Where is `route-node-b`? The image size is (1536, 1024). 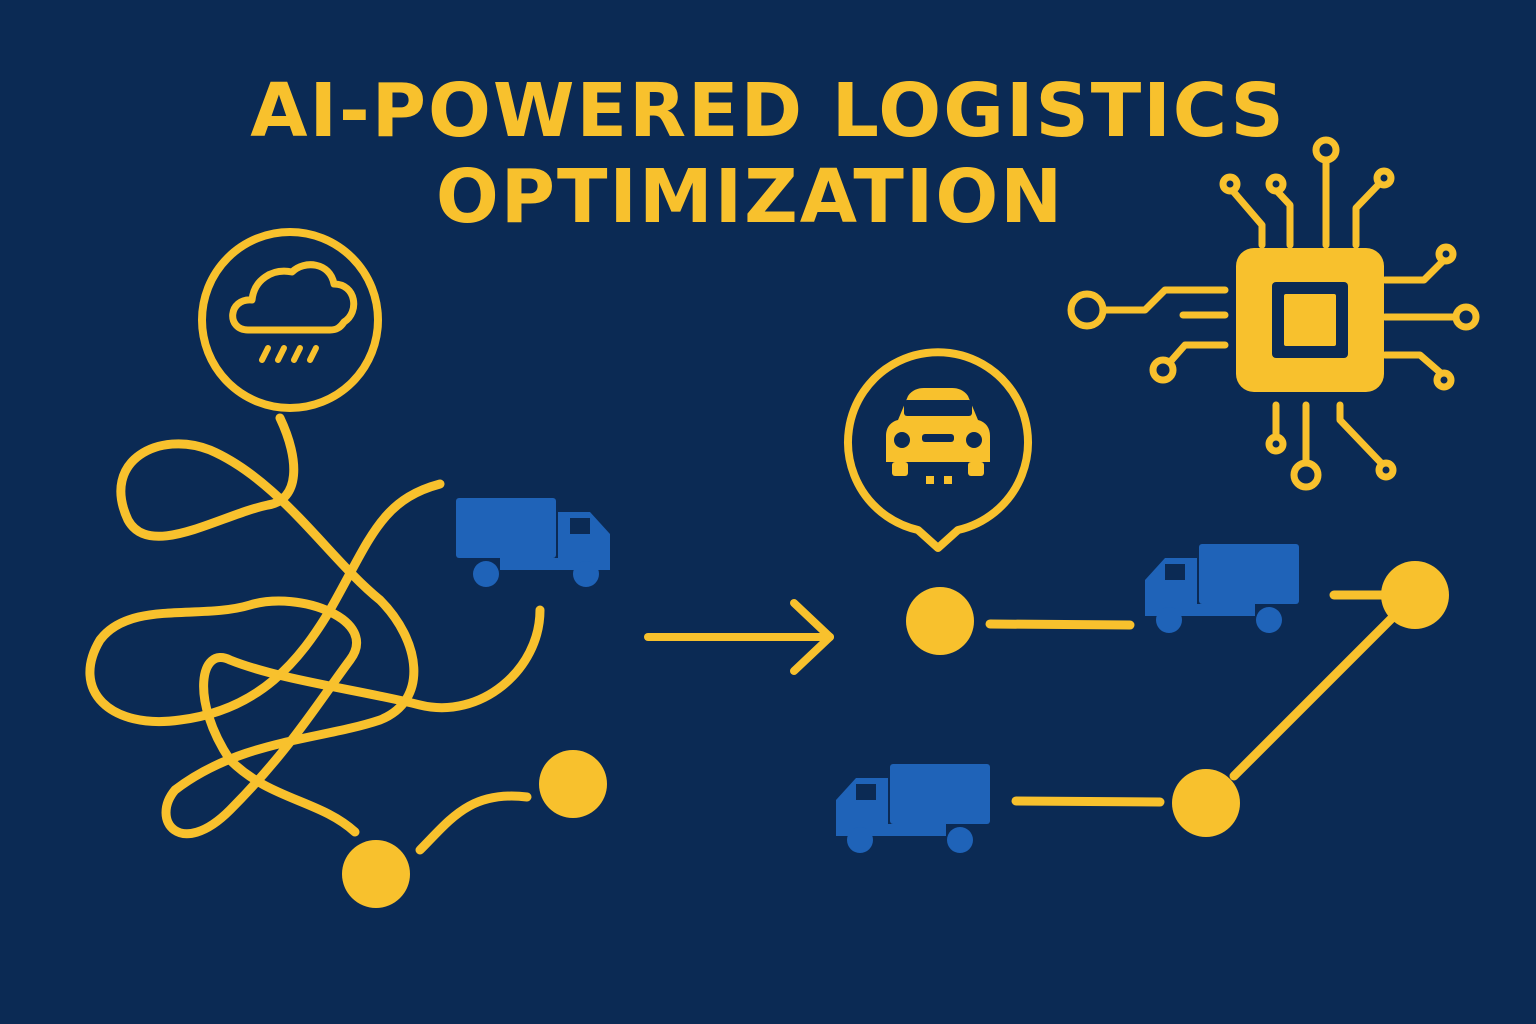 route-node-b is located at coordinates (1415, 595).